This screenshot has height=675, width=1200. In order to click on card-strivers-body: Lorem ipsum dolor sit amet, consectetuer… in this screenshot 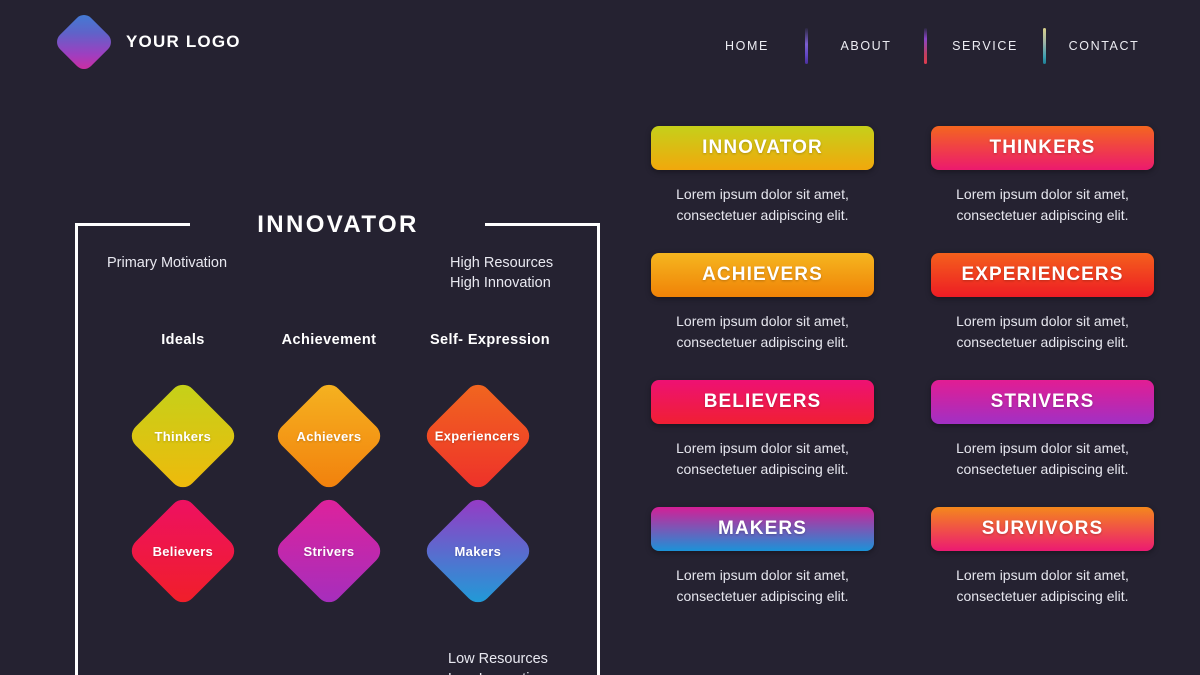, I will do `click(1042, 458)`.